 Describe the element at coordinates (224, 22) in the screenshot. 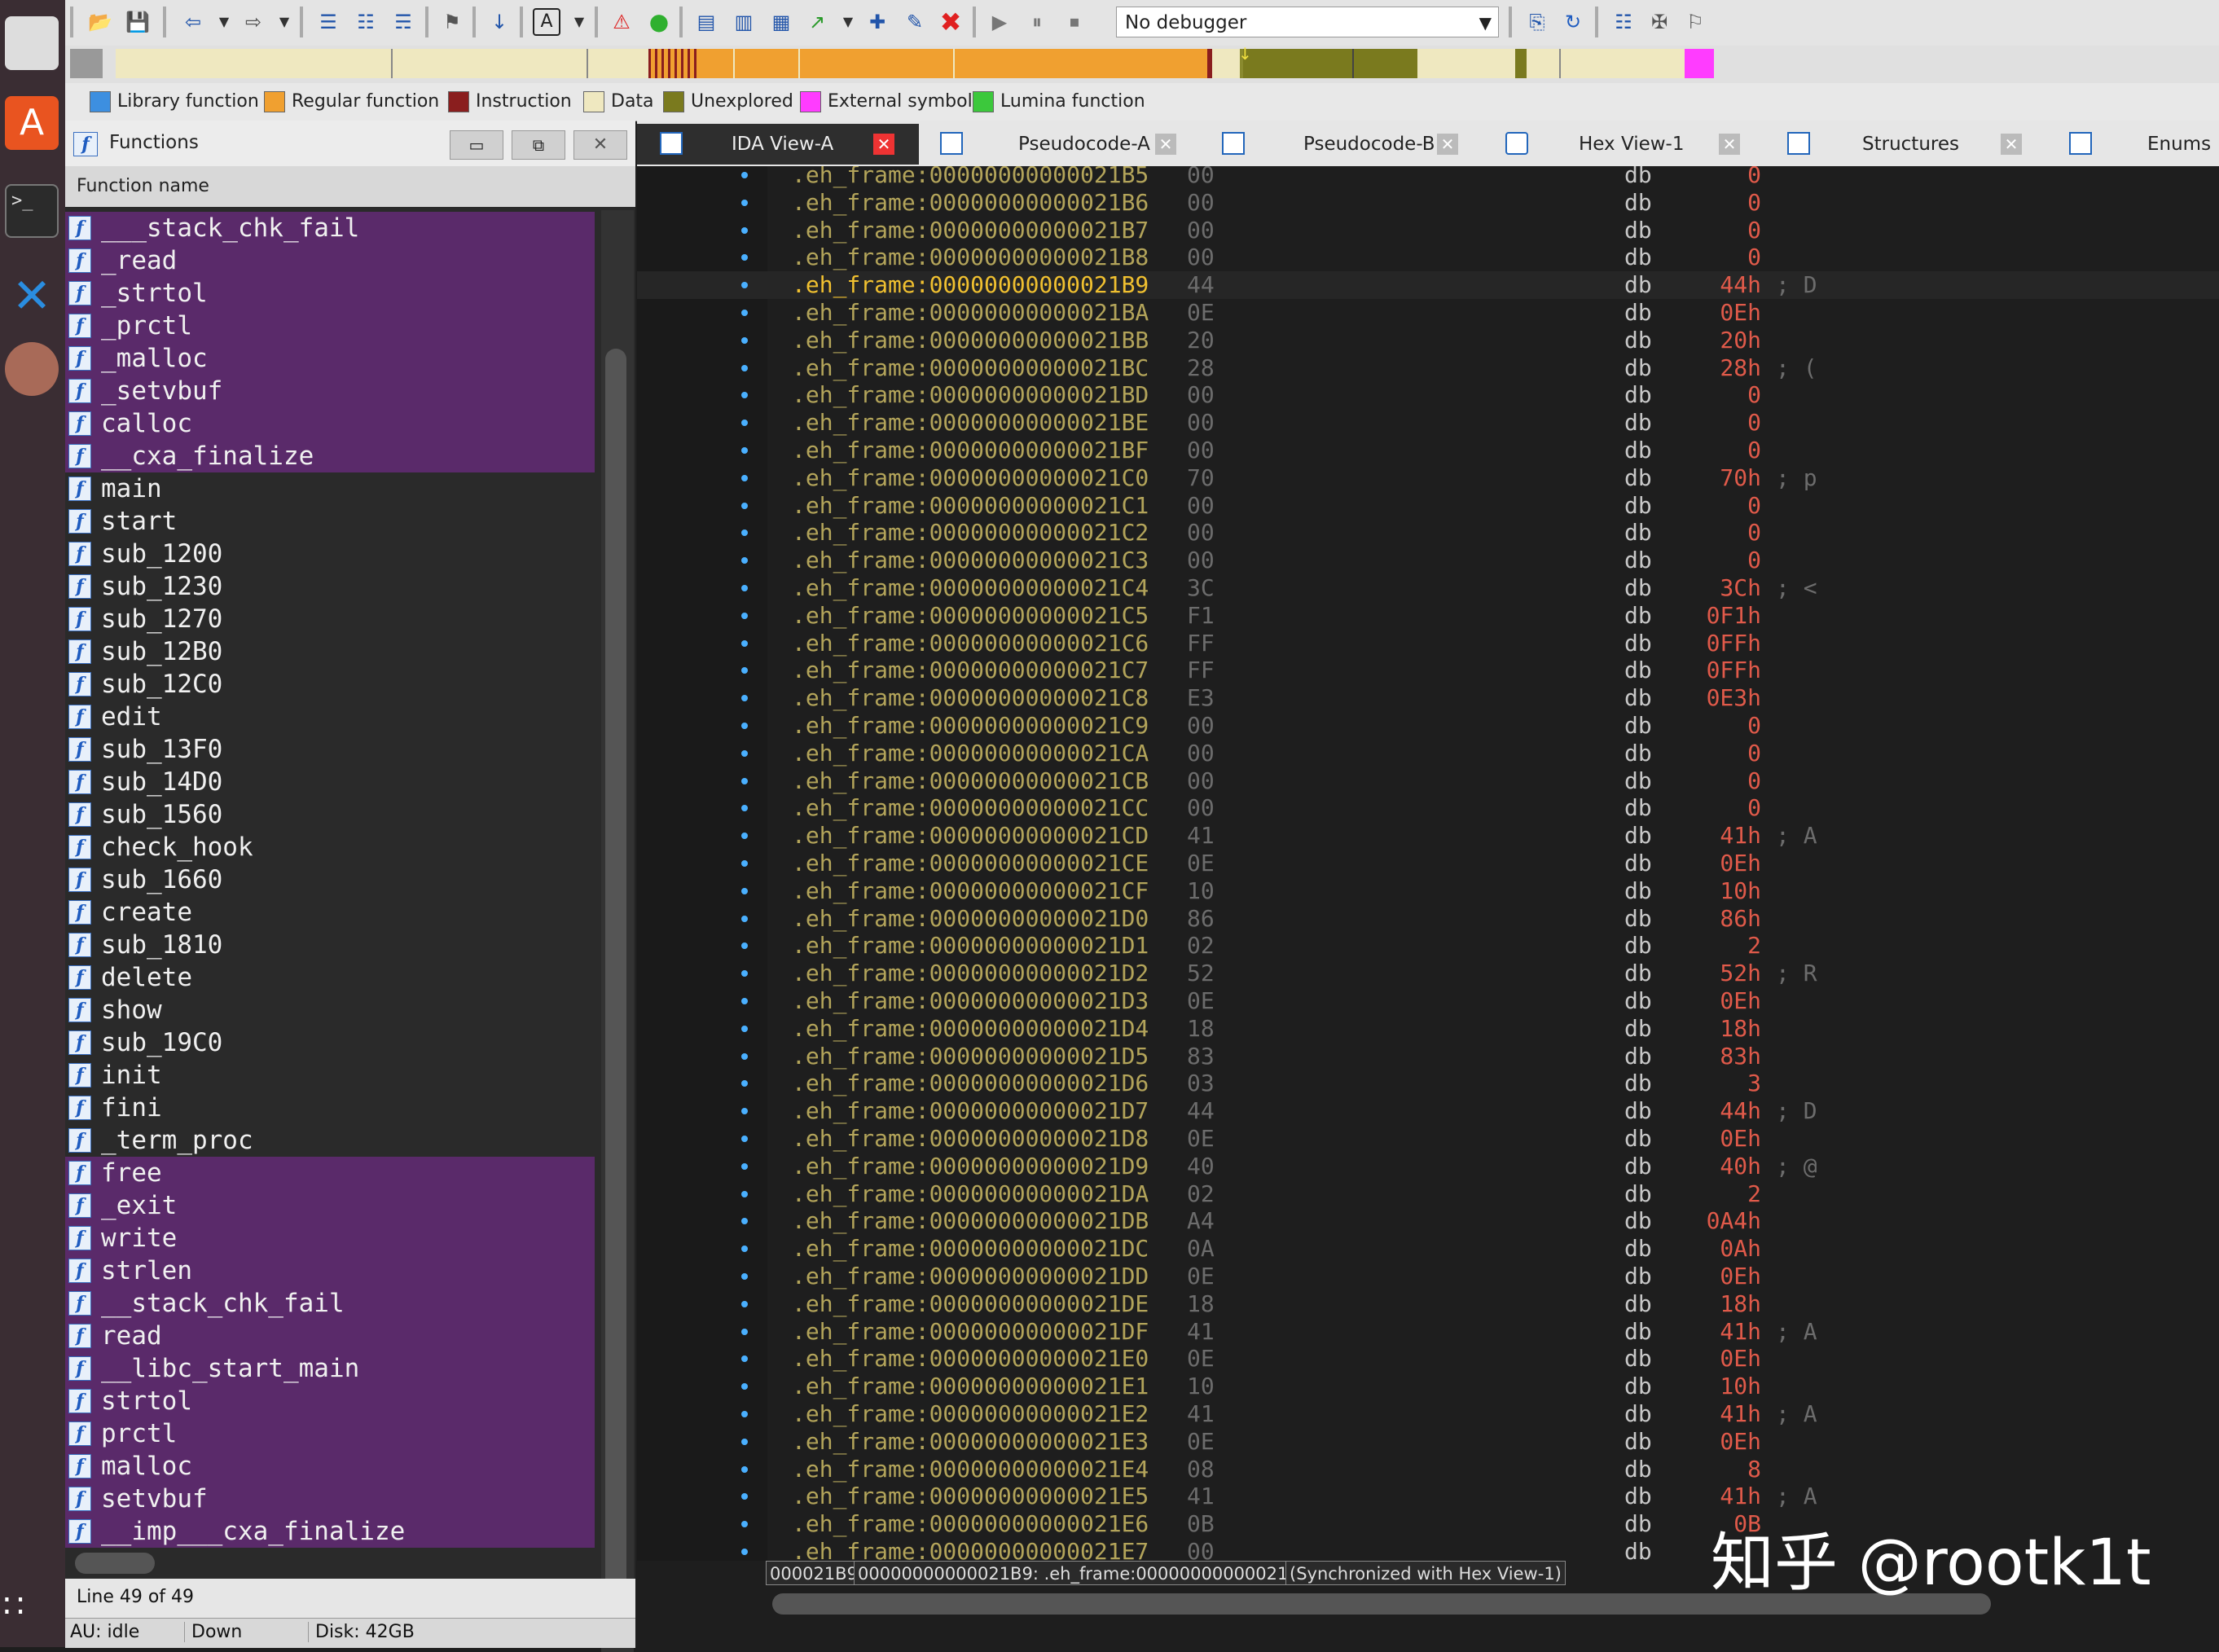

I see `back-dropdown-icon: ▼` at that location.